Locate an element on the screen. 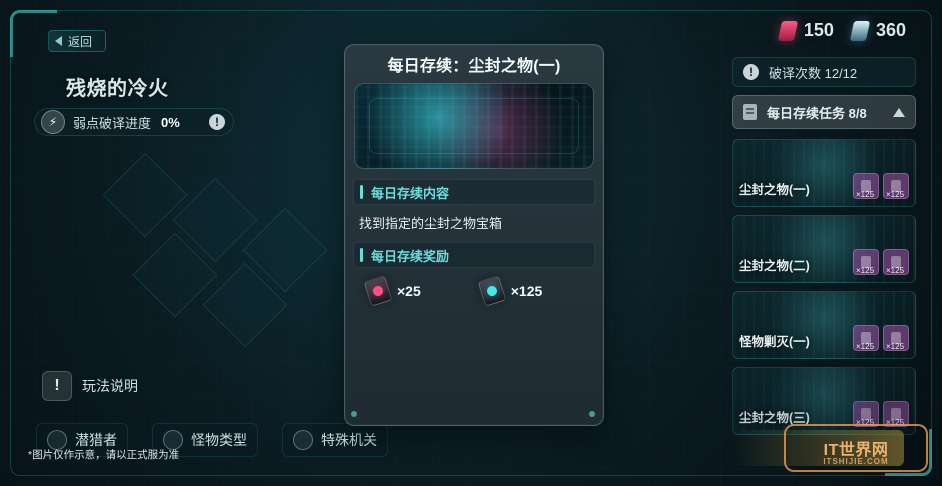 The image size is (942, 486). section-rewards-header: 每日存续奖励 is located at coordinates (474, 255).